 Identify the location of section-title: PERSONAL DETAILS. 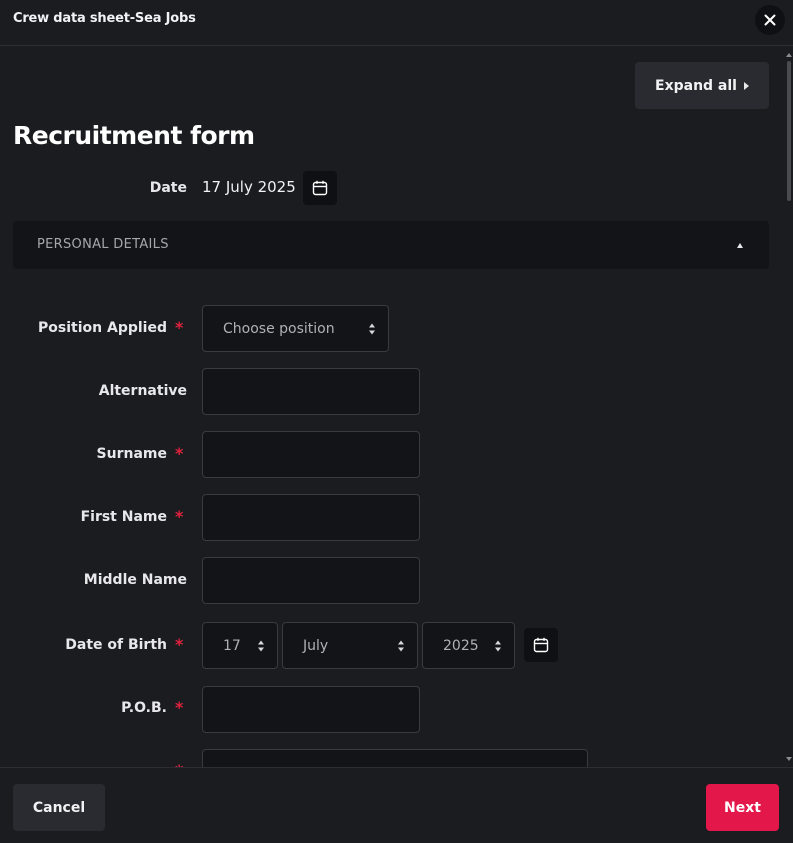
(103, 244).